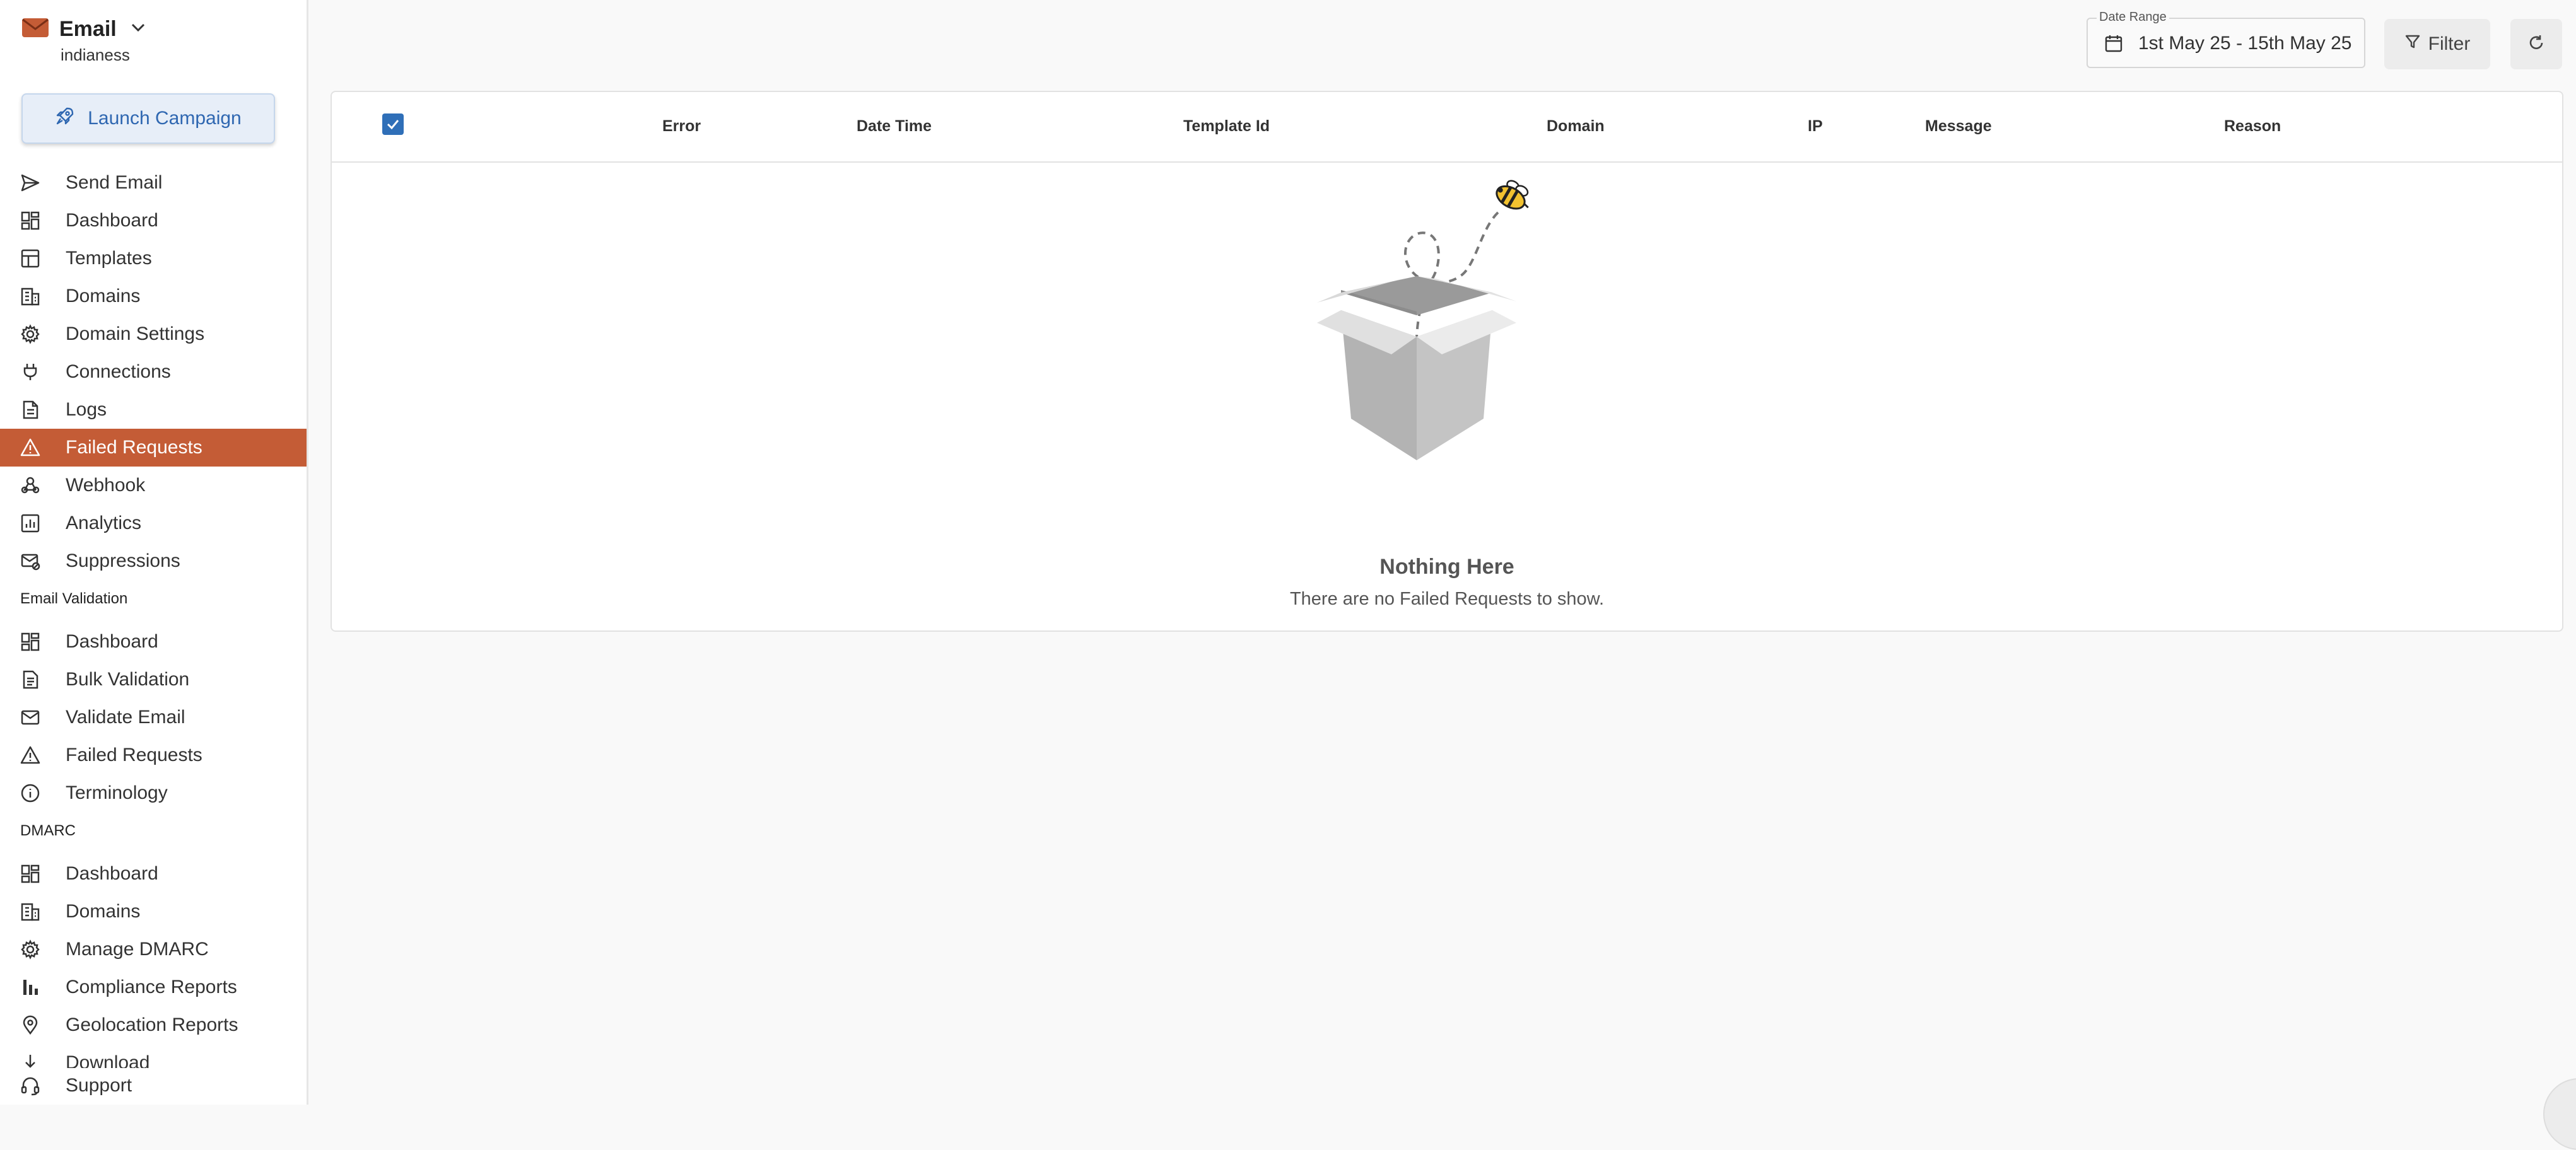 The width and height of the screenshot is (2576, 1150). What do you see at coordinates (153, 221) in the screenshot?
I see `sidebar-item-dashboard: Dashboard` at bounding box center [153, 221].